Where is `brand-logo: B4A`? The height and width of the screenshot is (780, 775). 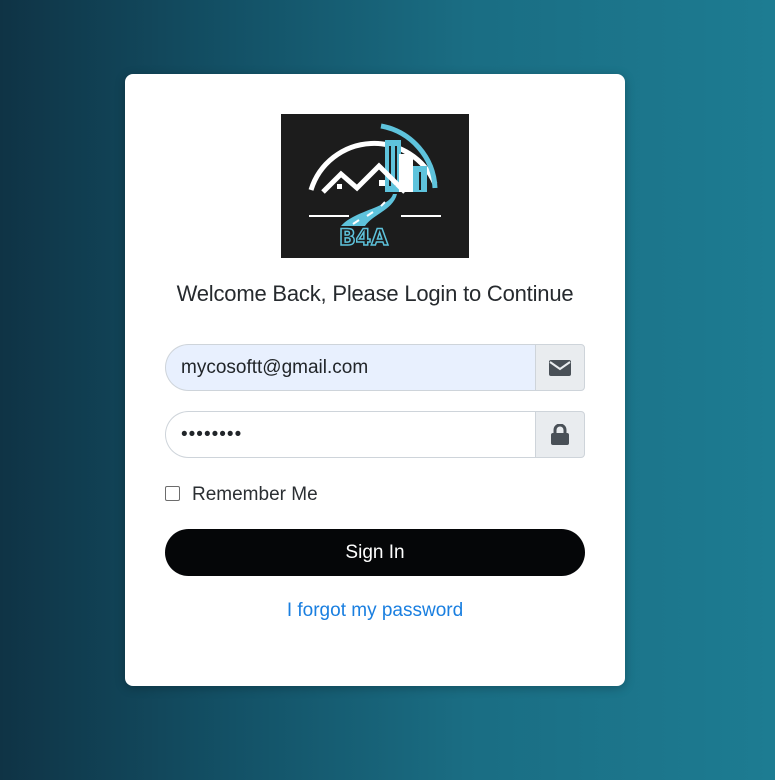
brand-logo: B4A is located at coordinates (375, 186).